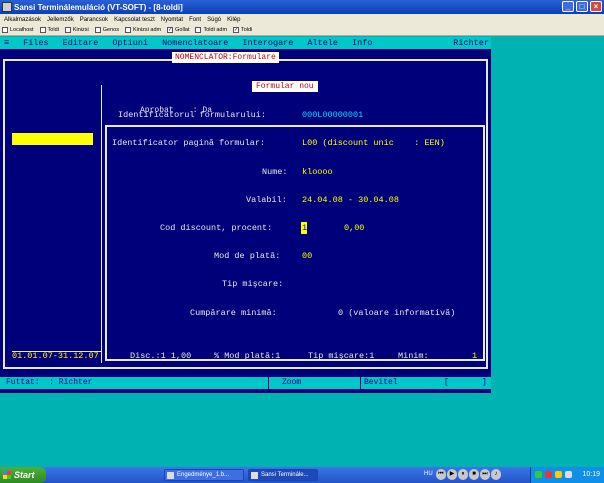 The width and height of the screenshot is (604, 483). What do you see at coordinates (582, 6) in the screenshot?
I see `maximize-button: □` at bounding box center [582, 6].